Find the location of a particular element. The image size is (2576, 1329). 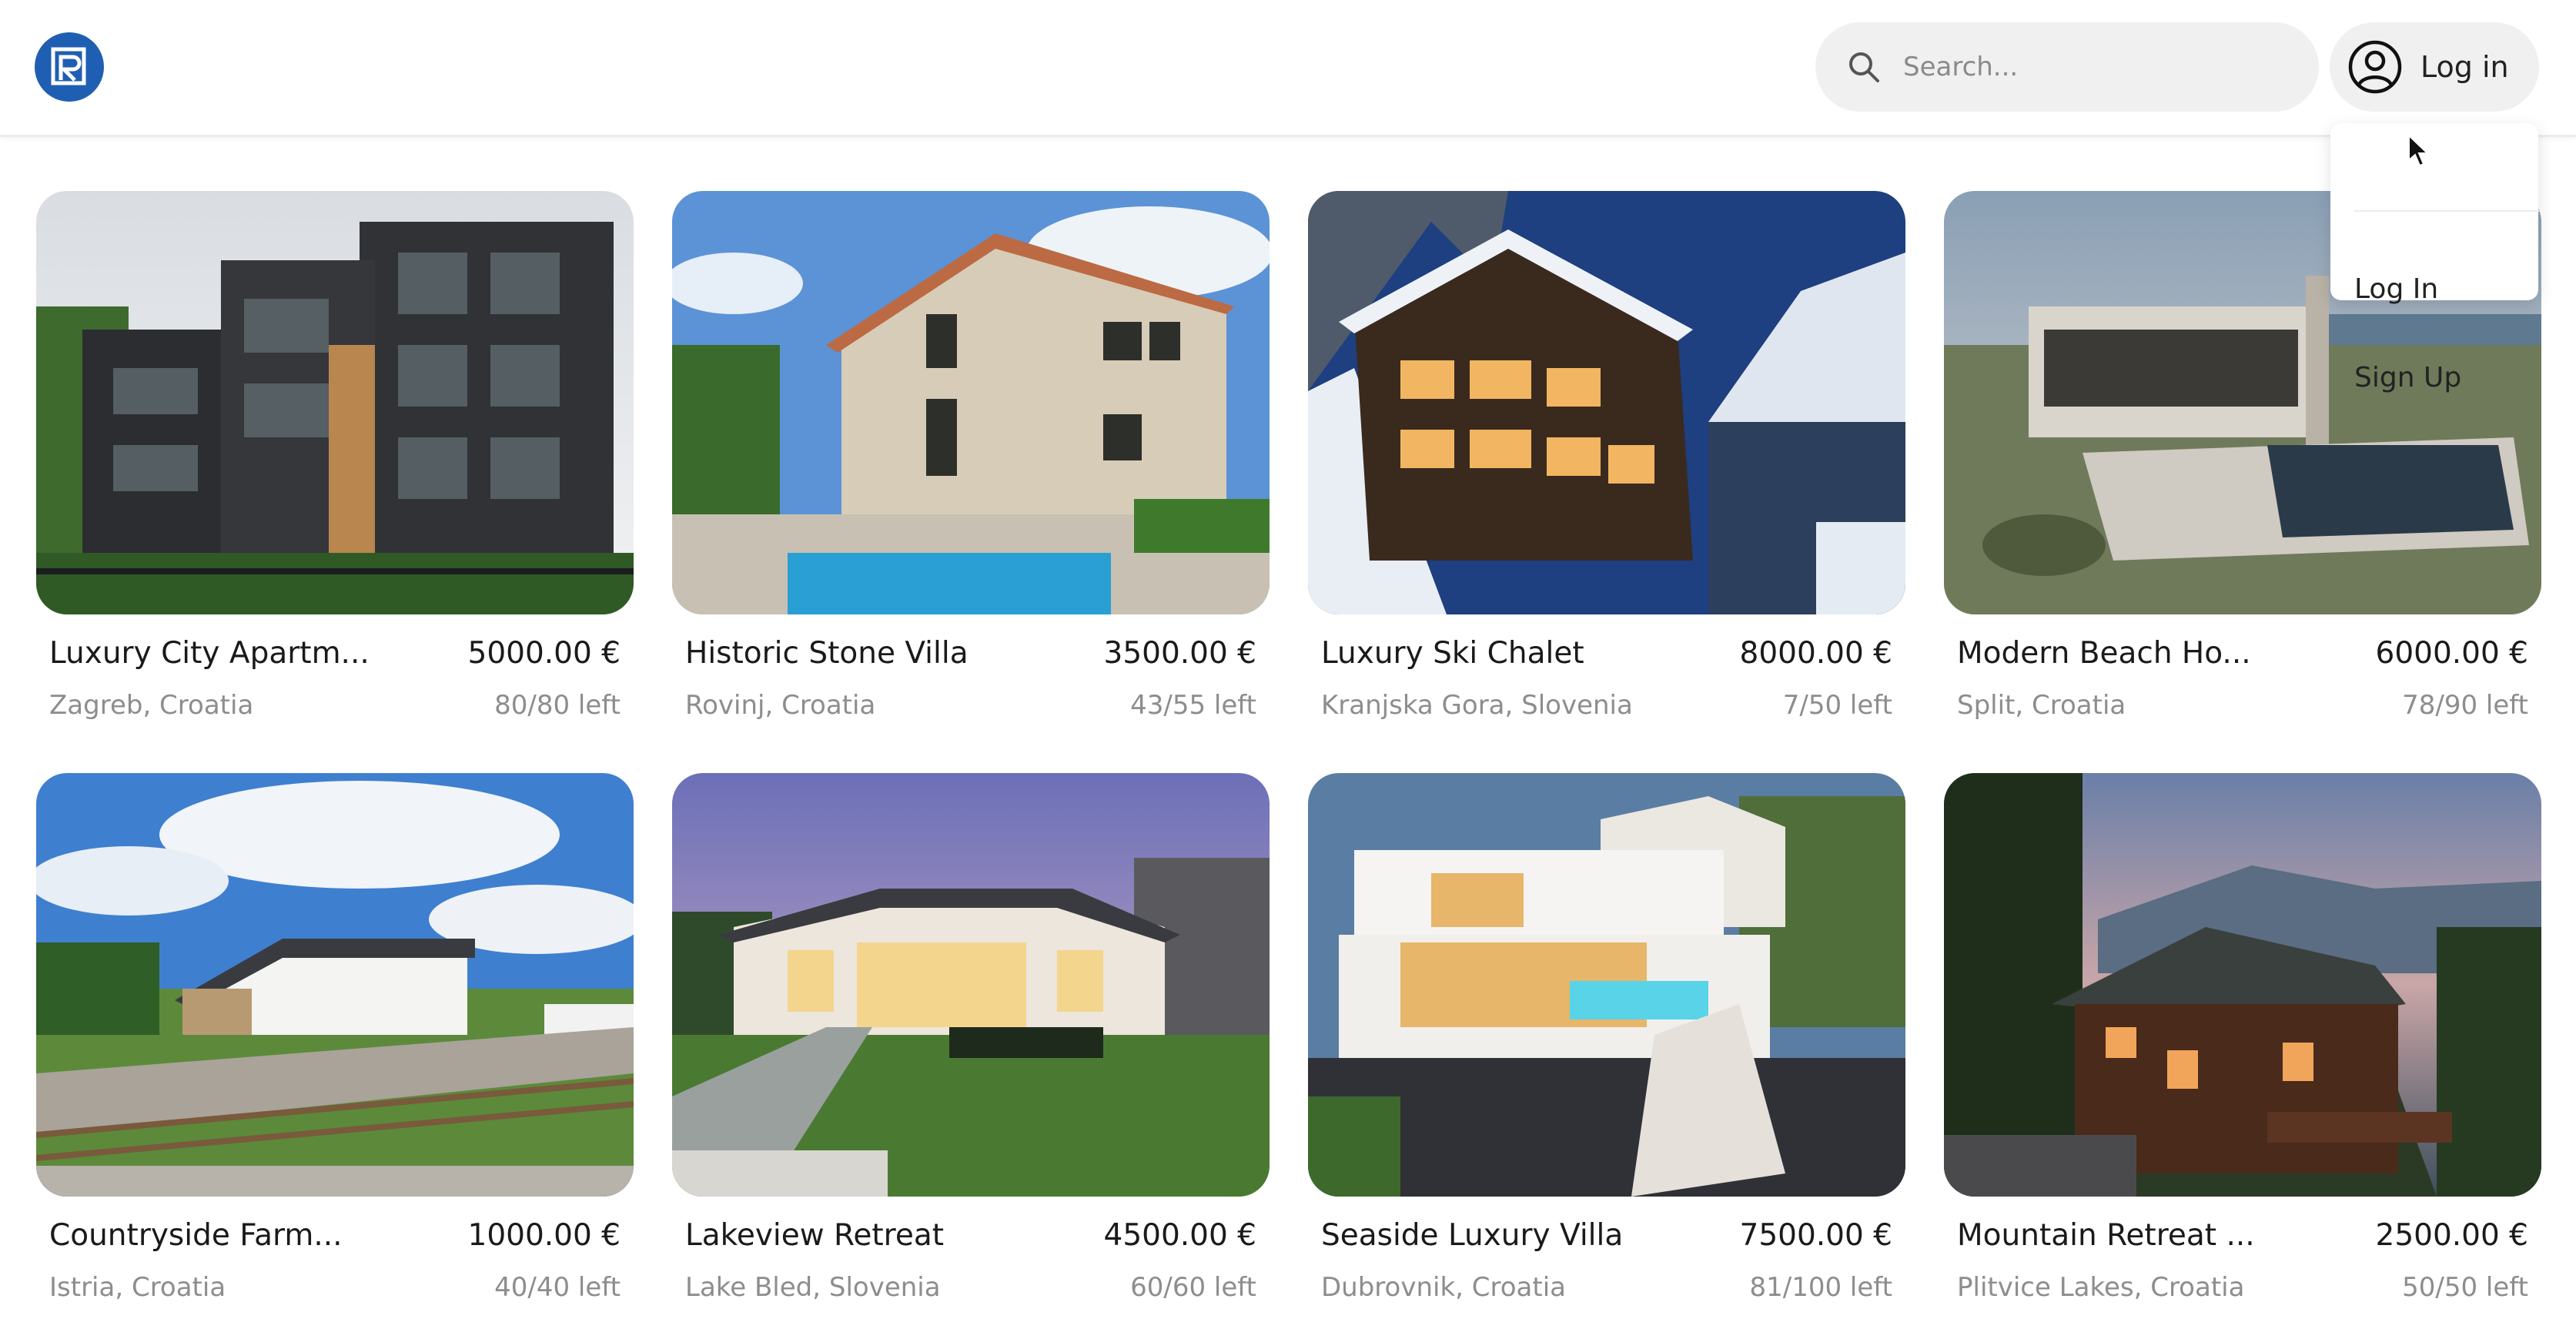

lakeview-image is located at coordinates (971, 985).